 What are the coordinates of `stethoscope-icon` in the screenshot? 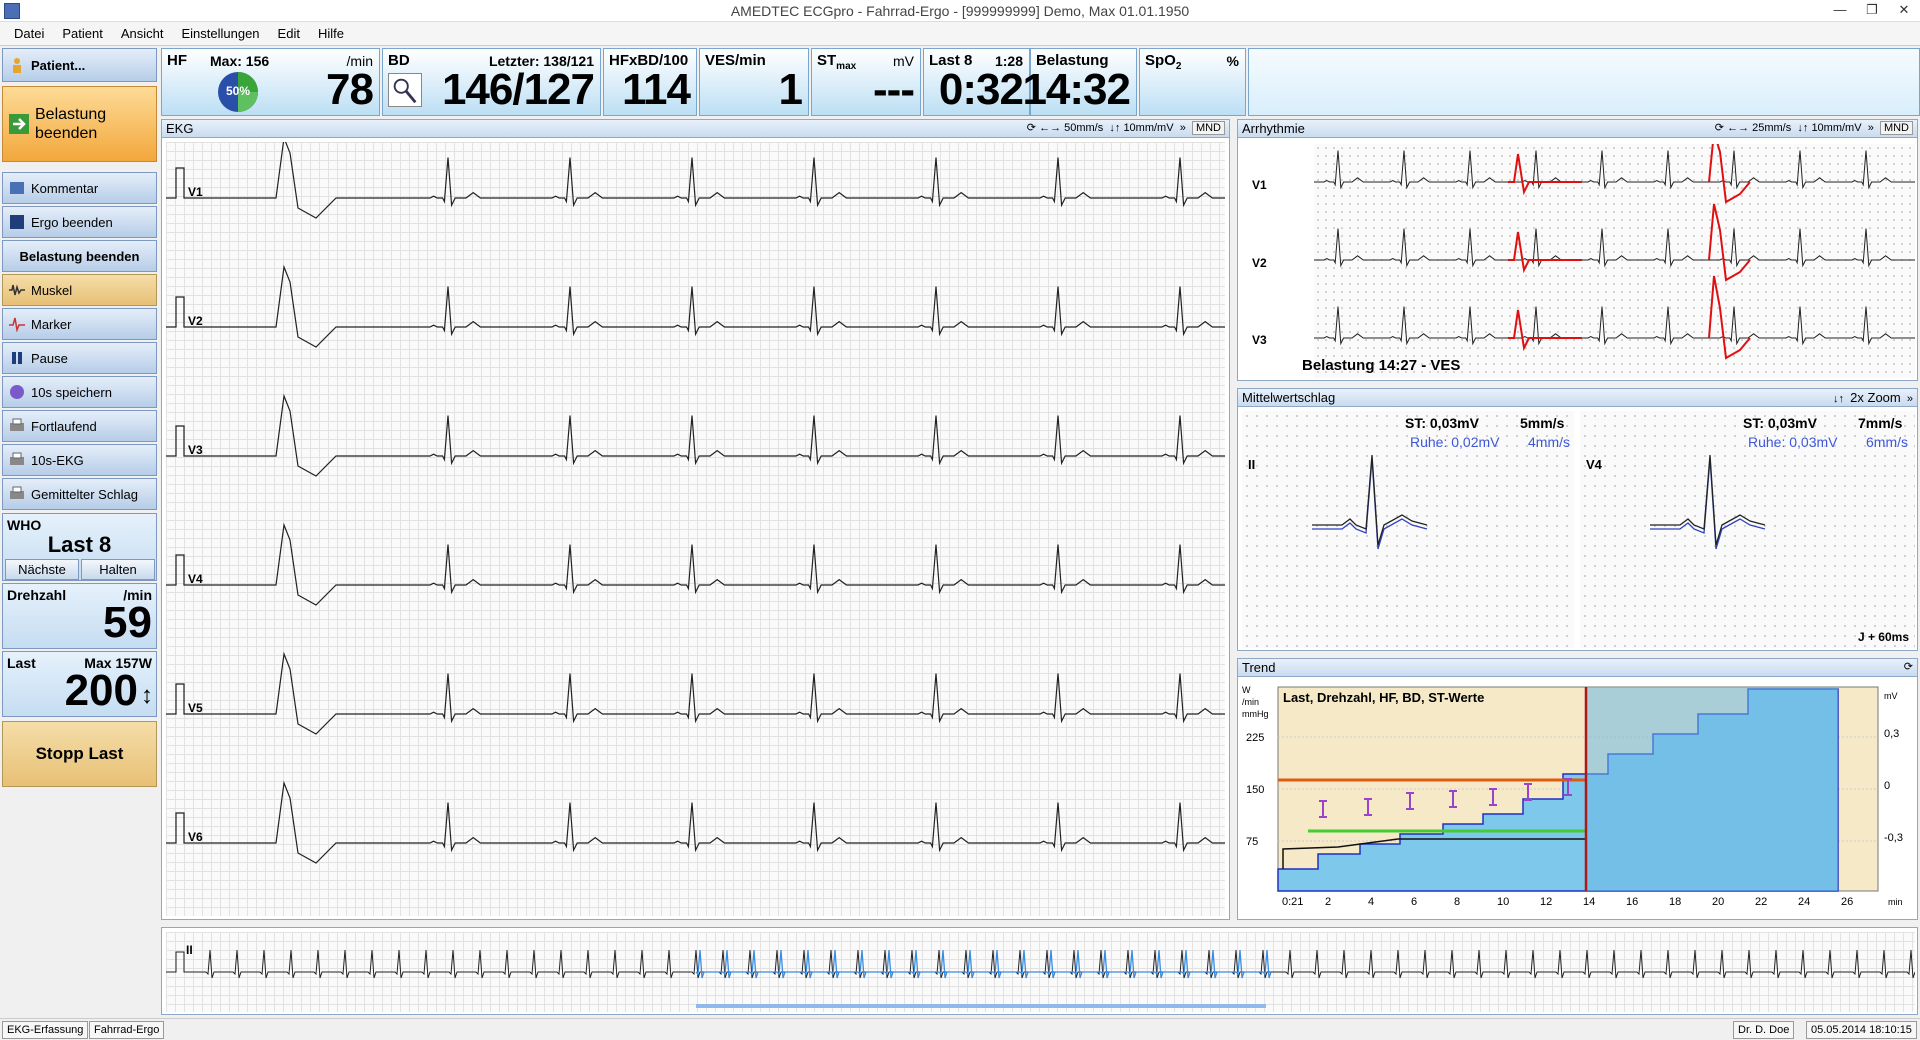 It's located at (405, 90).